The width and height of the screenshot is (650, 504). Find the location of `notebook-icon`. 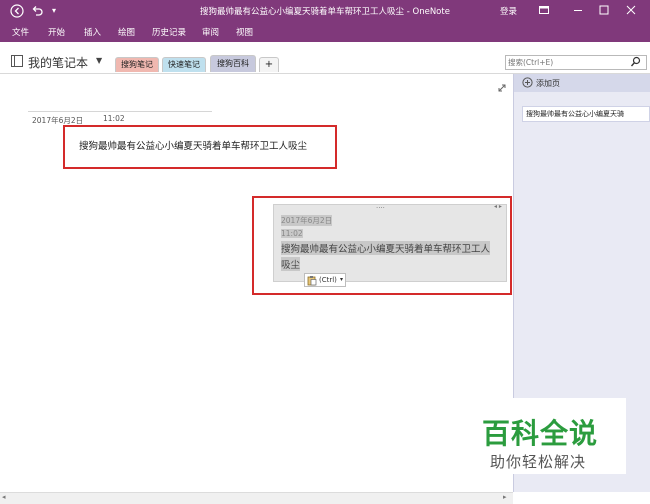

notebook-icon is located at coordinates (17, 62).